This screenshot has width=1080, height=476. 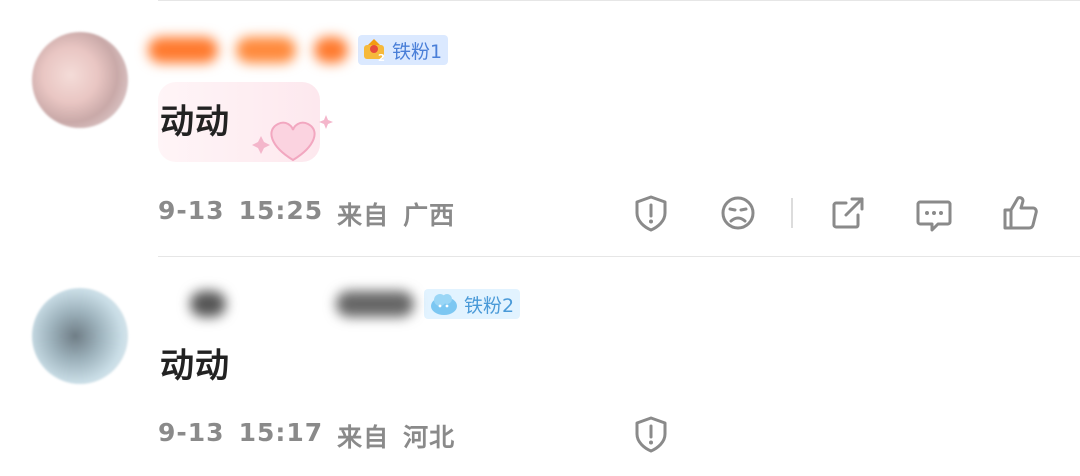 I want to click on username-row: 2 铁粉1, so click(x=298, y=50).